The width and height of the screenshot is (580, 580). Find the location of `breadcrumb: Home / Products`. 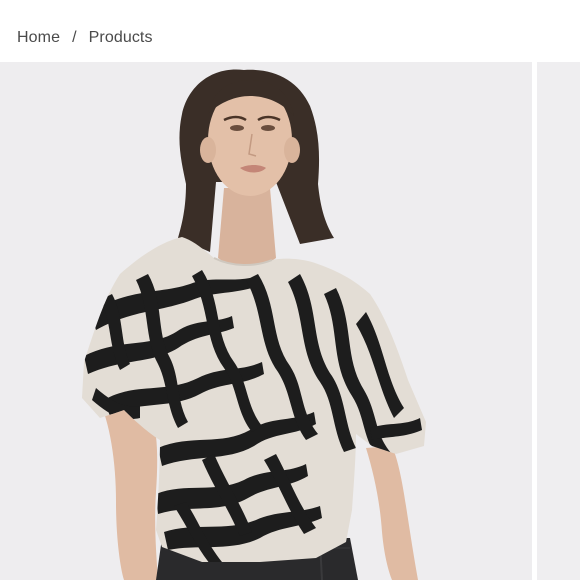

breadcrumb: Home / Products is located at coordinates (85, 38).